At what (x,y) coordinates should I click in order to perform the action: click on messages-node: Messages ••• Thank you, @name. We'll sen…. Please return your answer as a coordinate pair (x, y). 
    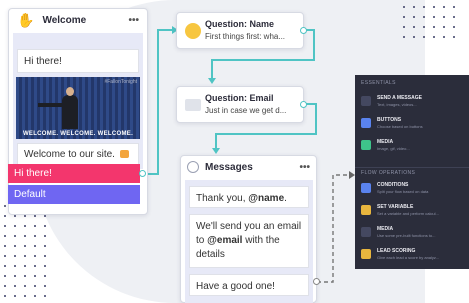
    Looking at the image, I should click on (248, 229).